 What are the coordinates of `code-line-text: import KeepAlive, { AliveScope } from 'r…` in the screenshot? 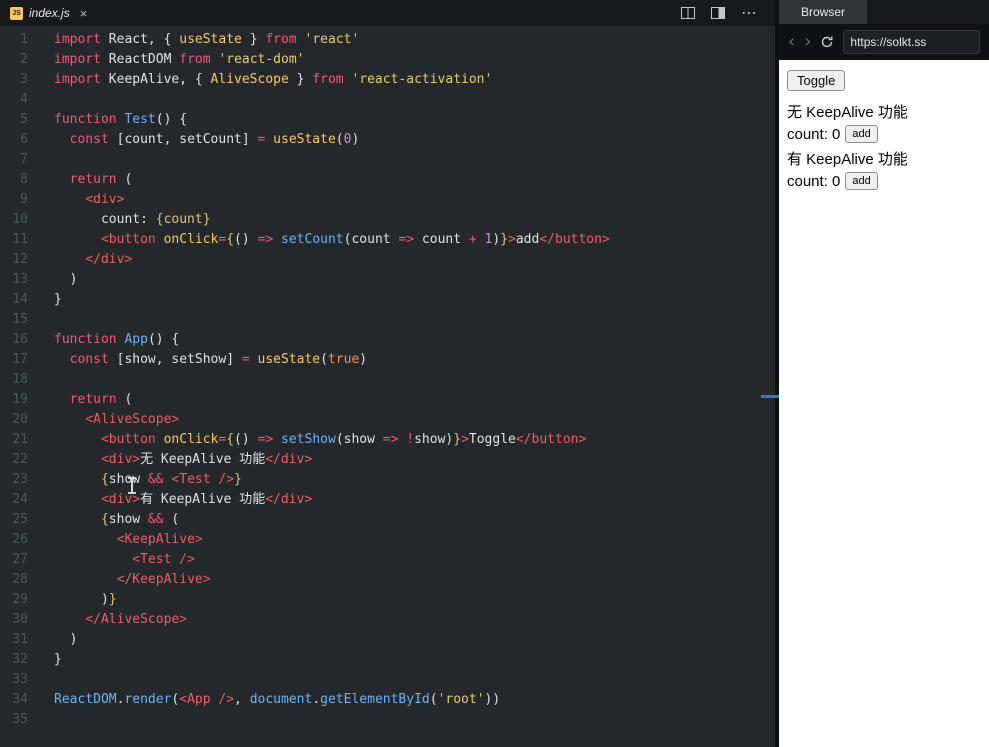 It's located at (273, 79).